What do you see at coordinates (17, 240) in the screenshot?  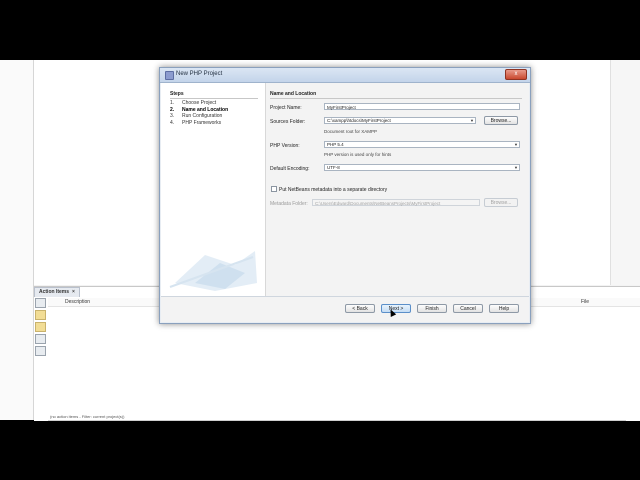 I see `ide-left-toolbar-strip` at bounding box center [17, 240].